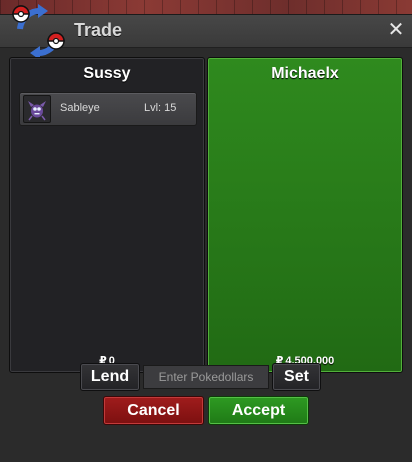  I want to click on window-title: Trade, so click(98, 30).